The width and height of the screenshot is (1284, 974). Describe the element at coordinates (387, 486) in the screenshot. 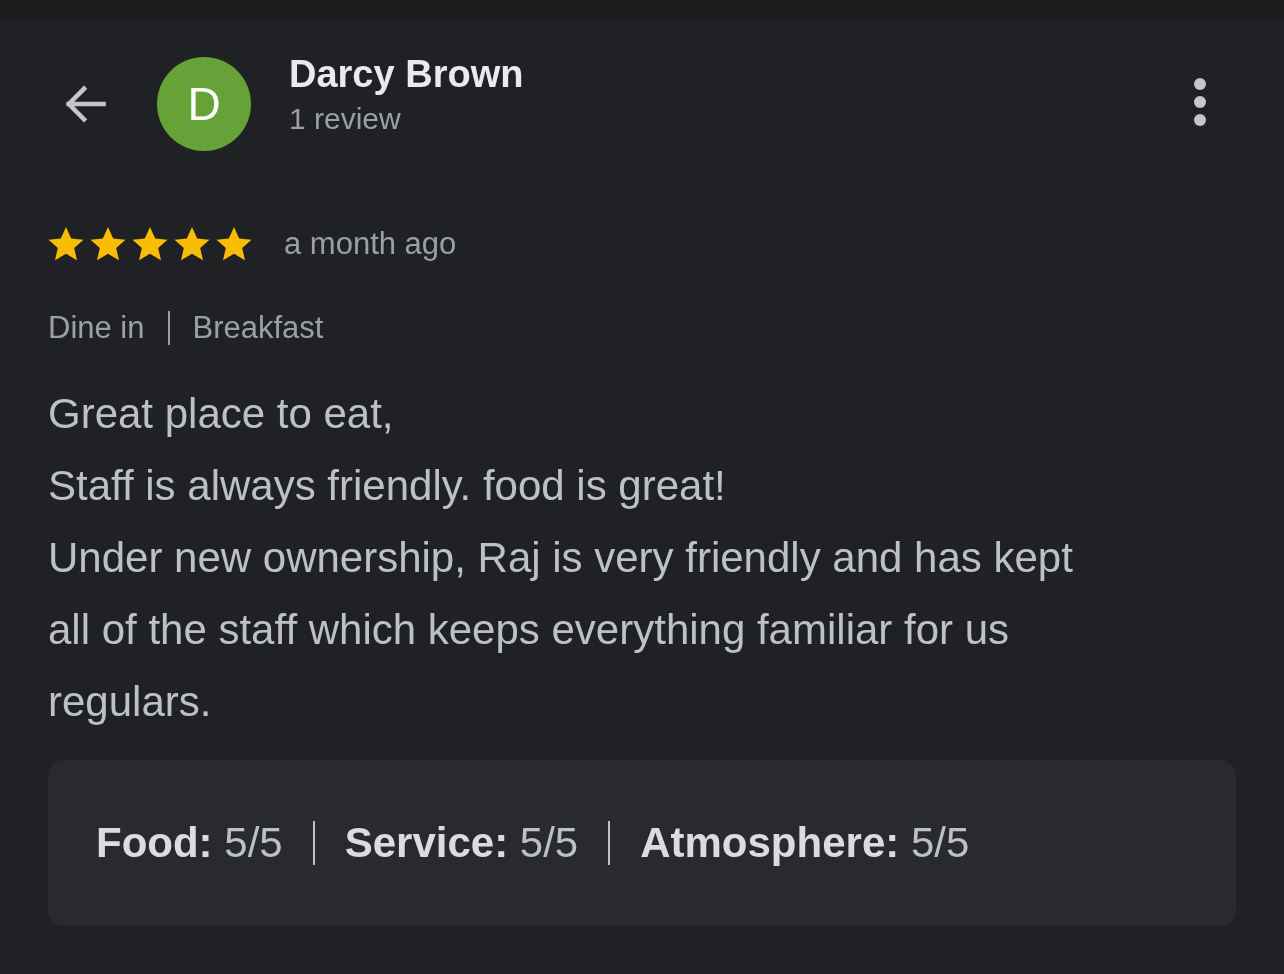

I see `review-text: Staff is always friendly. food is great!` at that location.